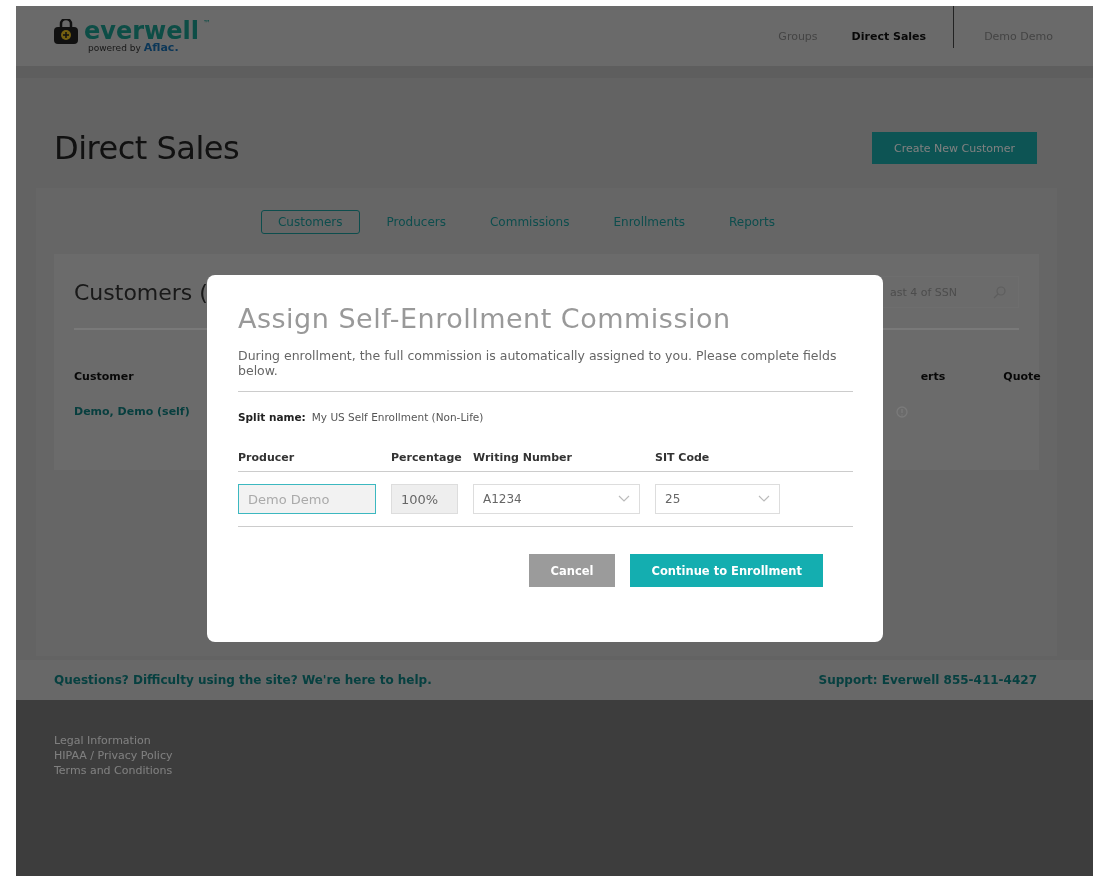 This screenshot has width=1109, height=876. Describe the element at coordinates (954, 148) in the screenshot. I see `create-customer-button: Create New Customer` at that location.